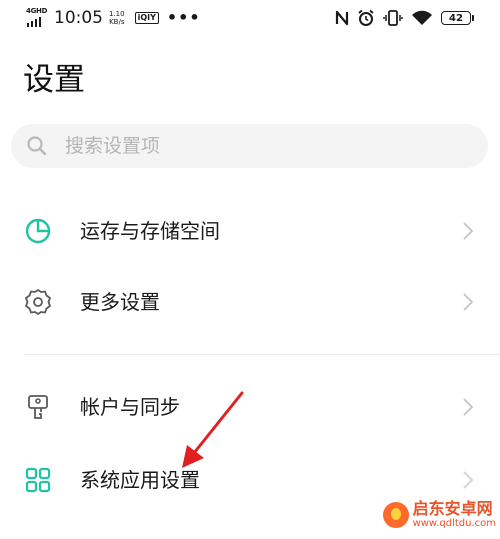 The image size is (500, 539). I want to click on search-placeholder: 搜索设置项, so click(113, 146).